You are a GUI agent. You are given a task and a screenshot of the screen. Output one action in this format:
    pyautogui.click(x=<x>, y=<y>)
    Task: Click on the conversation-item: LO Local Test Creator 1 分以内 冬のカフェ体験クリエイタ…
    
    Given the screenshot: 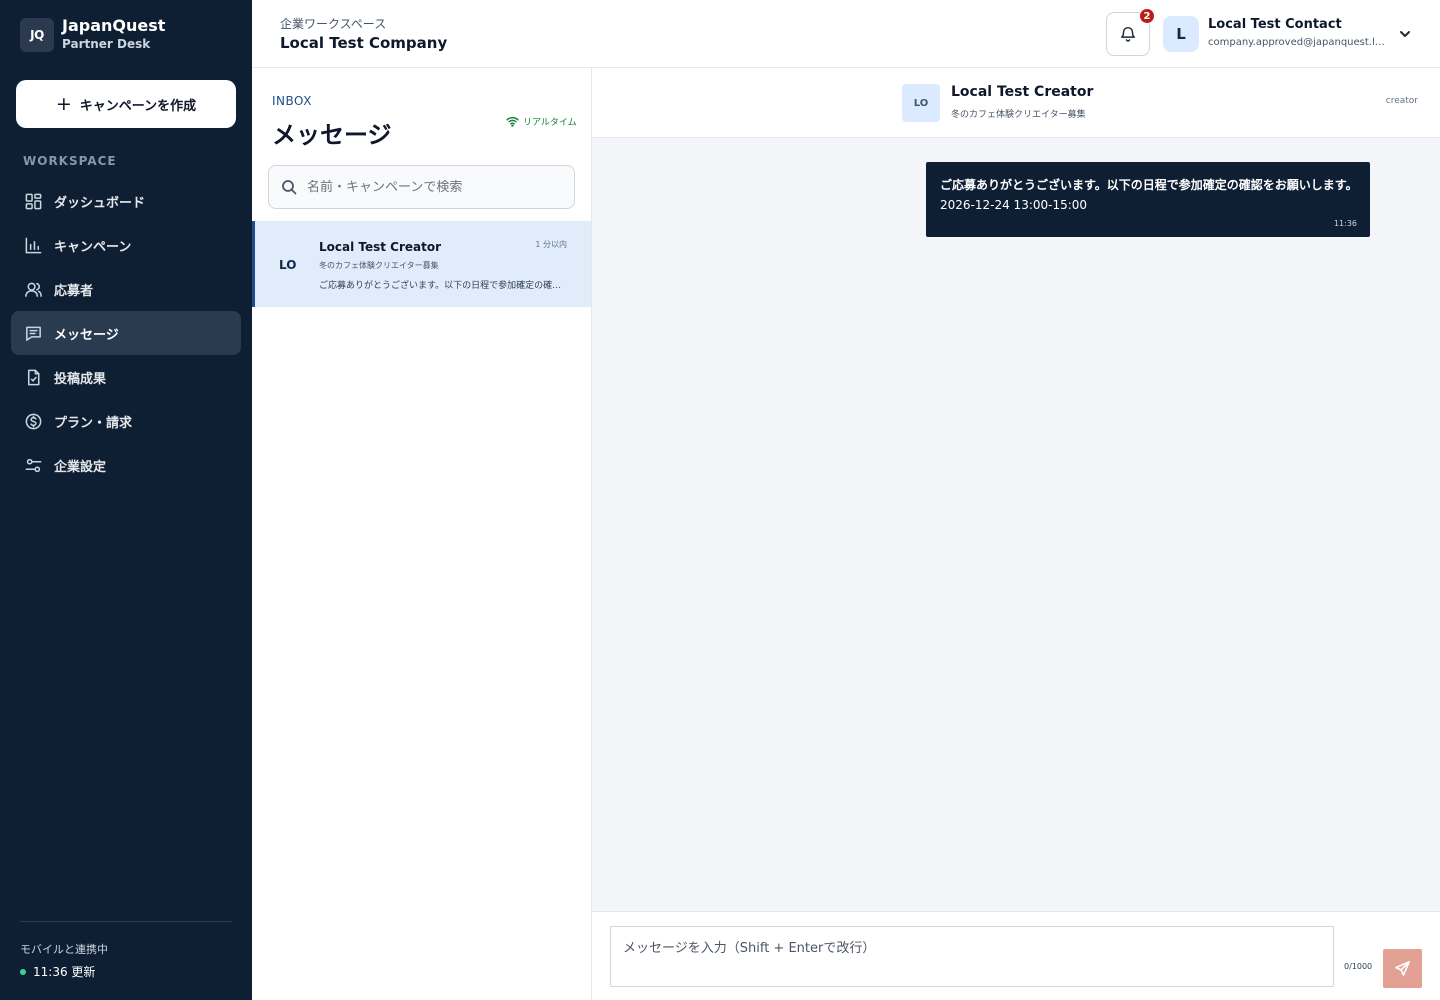 What is the action you would take?
    pyautogui.click(x=421, y=264)
    